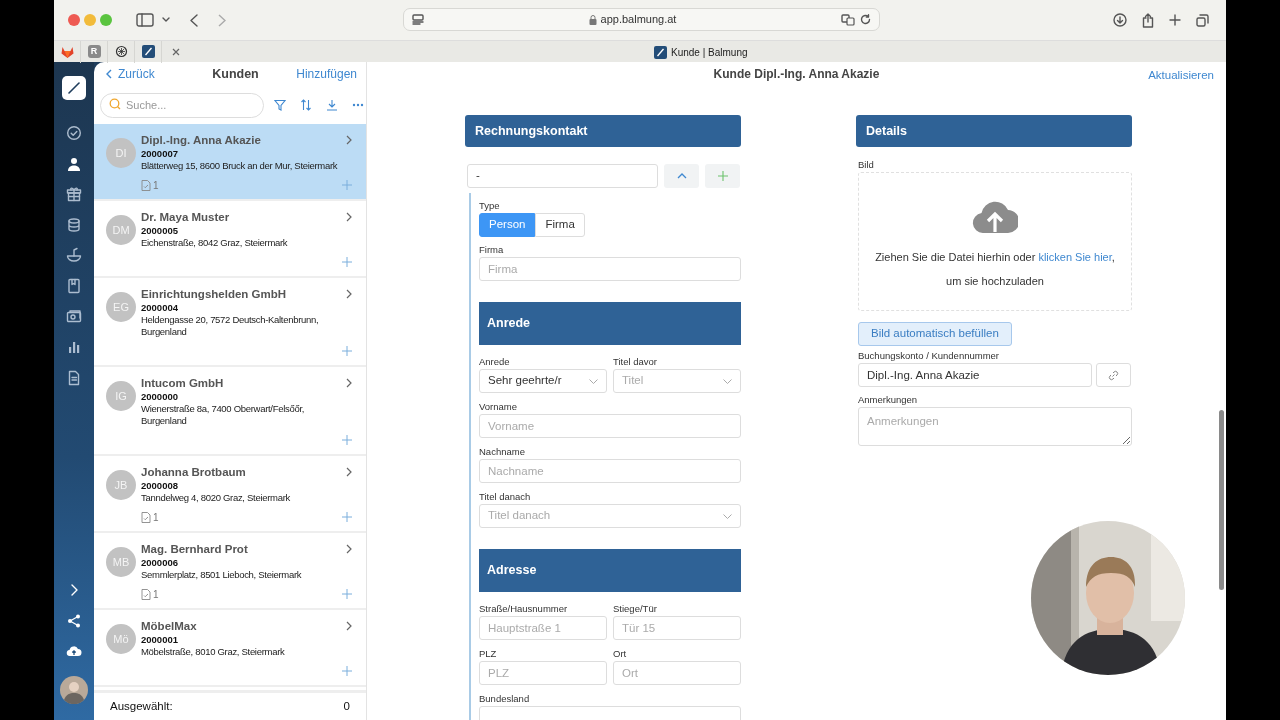  I want to click on customer-name: Einrichtungshelden GmbH, so click(214, 294).